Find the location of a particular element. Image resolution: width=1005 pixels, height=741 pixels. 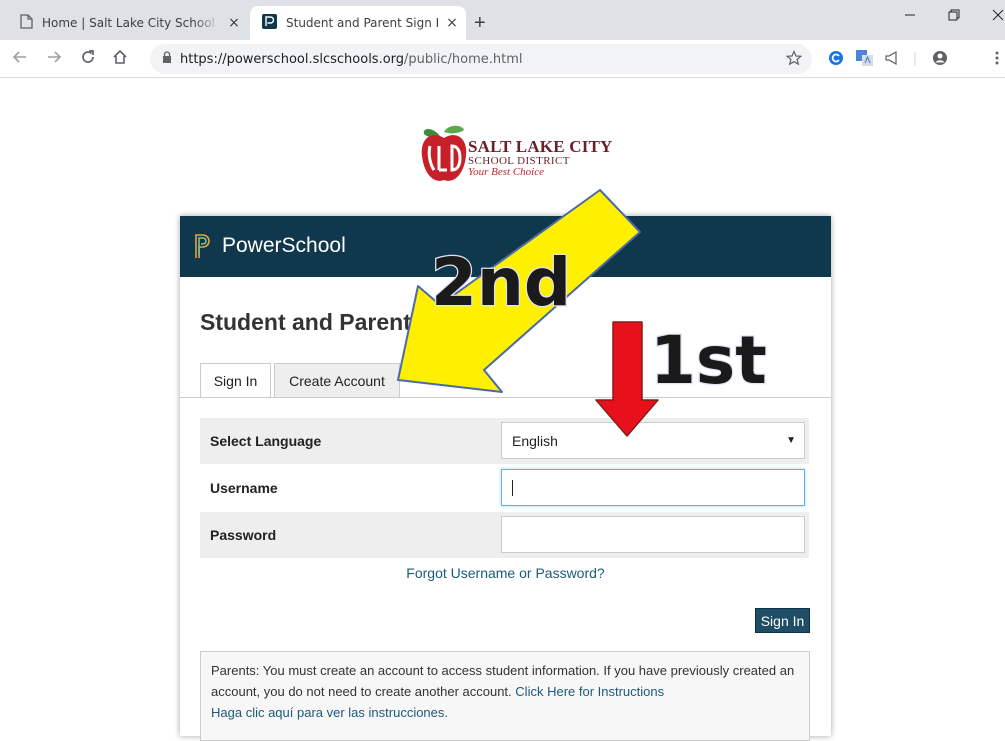

apple-logo-icon is located at coordinates (444, 153).